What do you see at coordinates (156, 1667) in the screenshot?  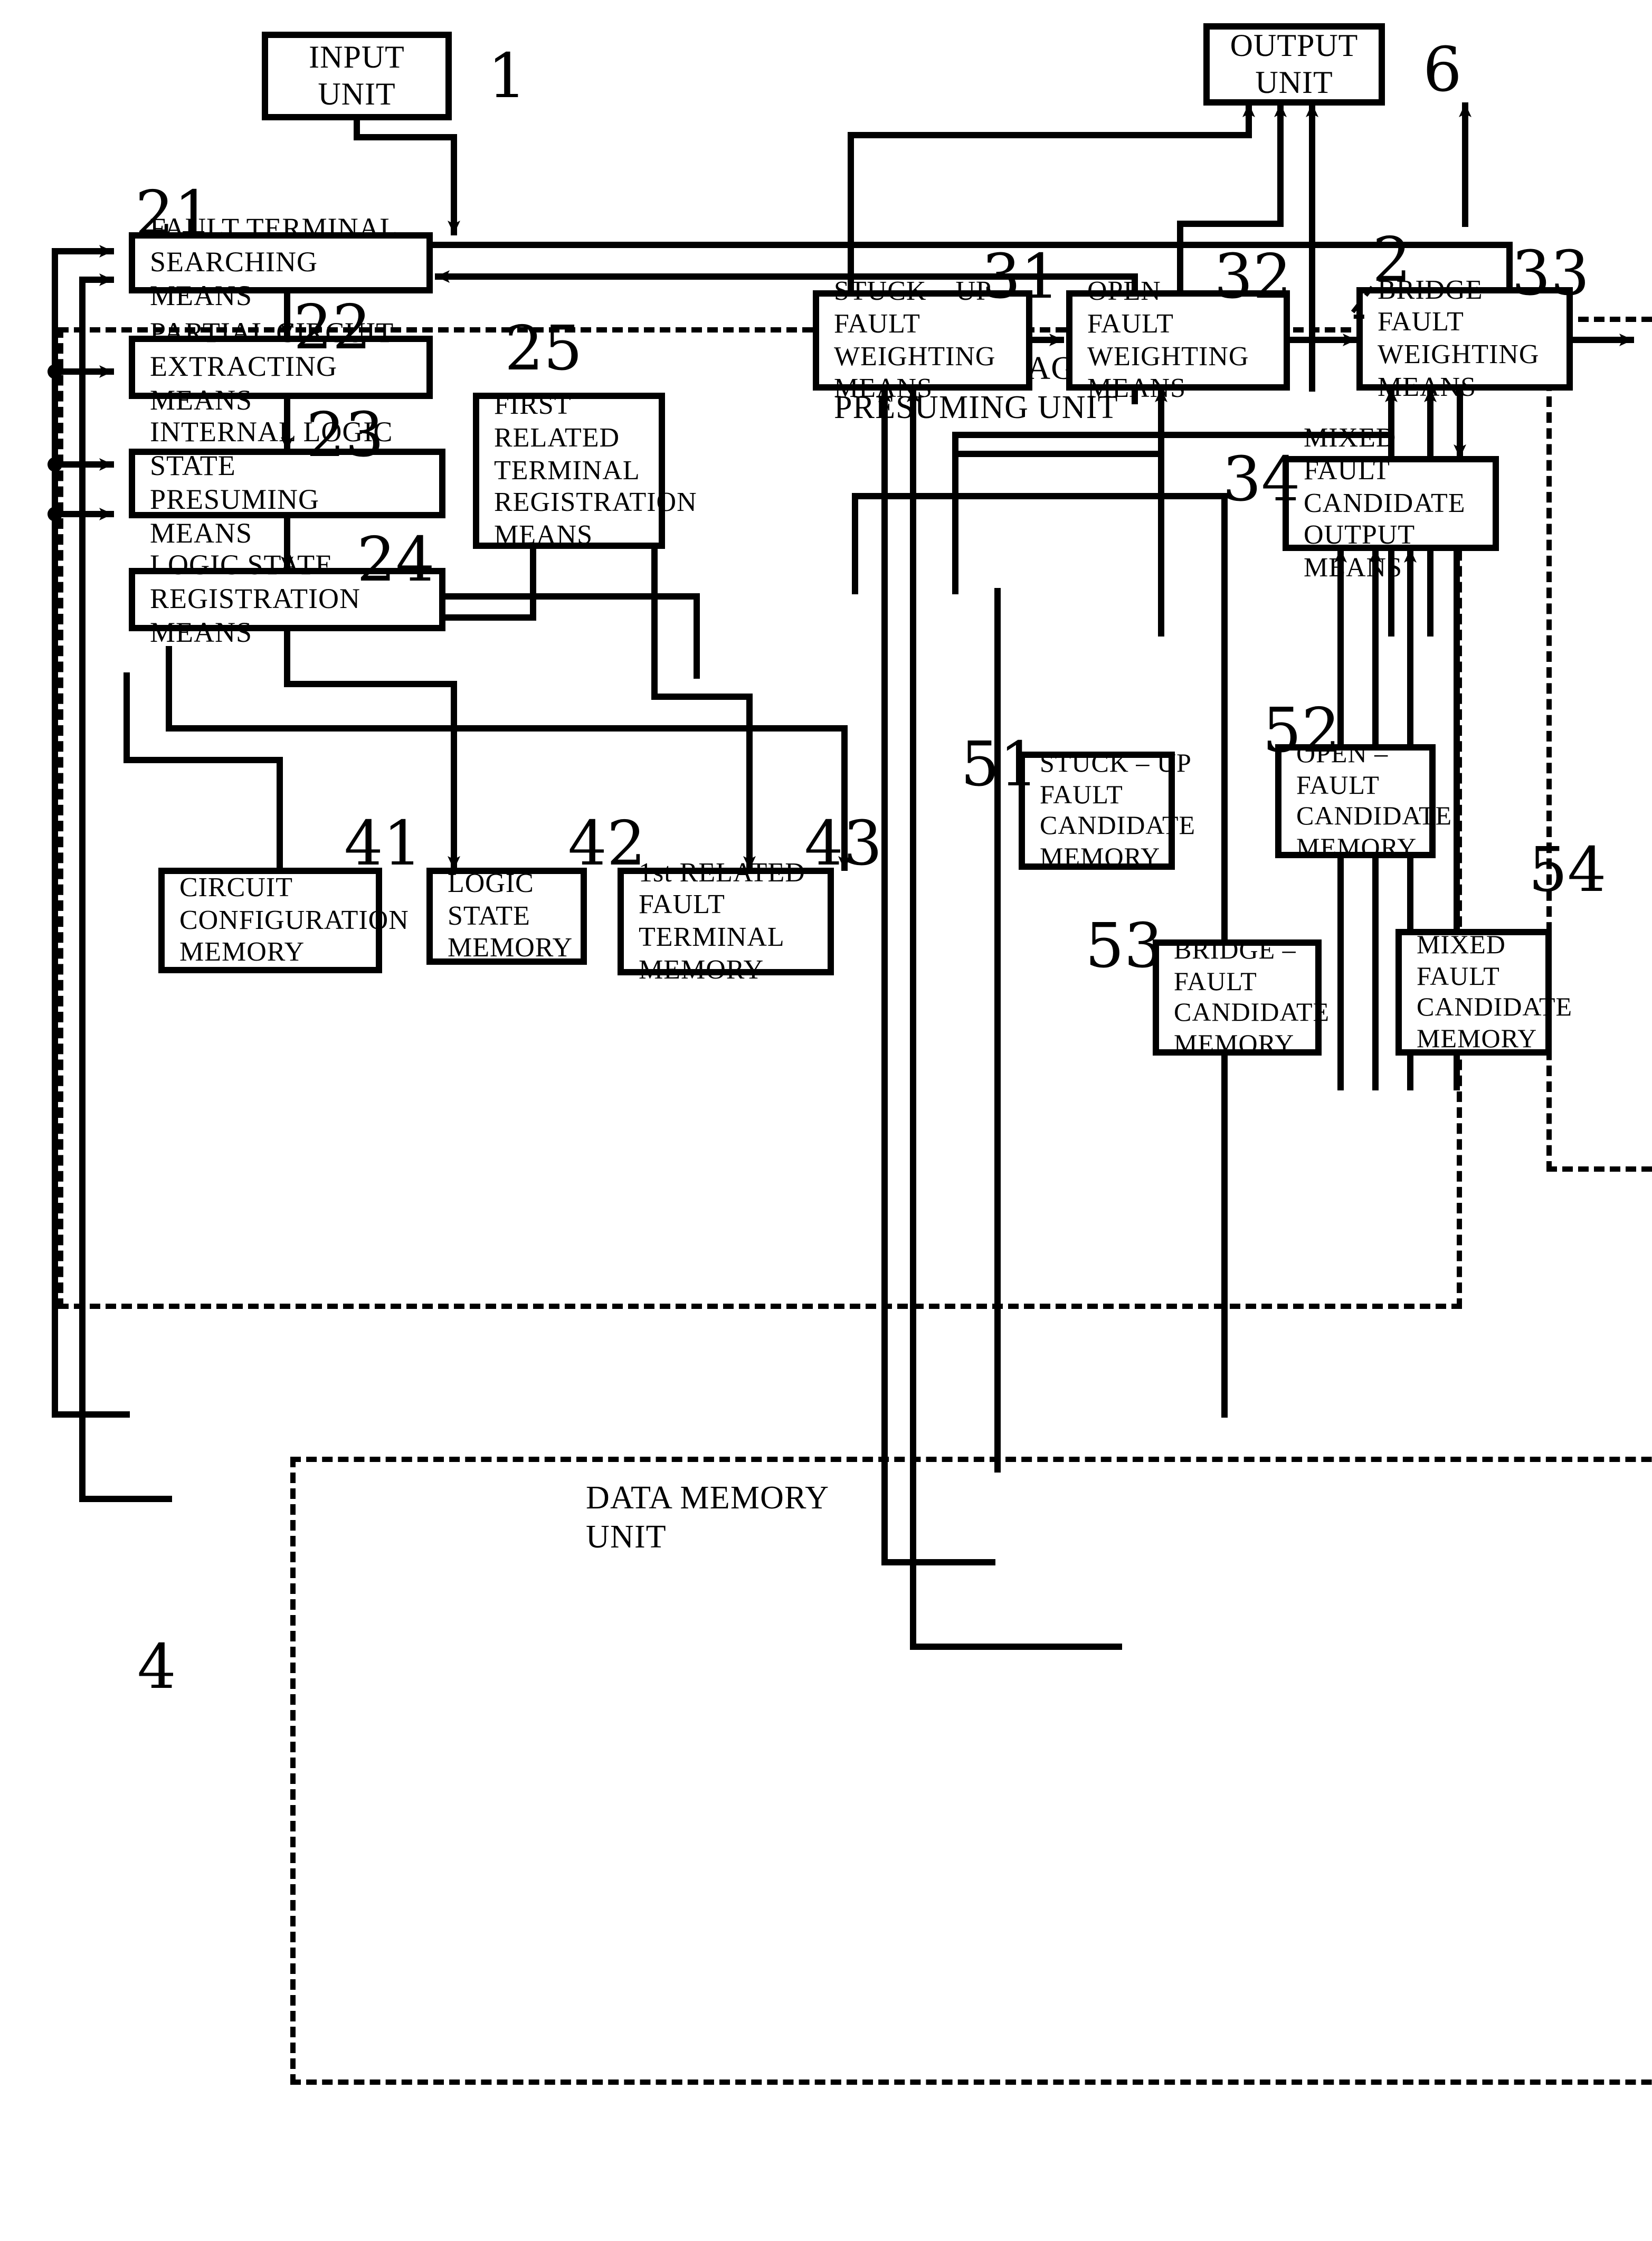 I see `ref-numeral-4: 4` at bounding box center [156, 1667].